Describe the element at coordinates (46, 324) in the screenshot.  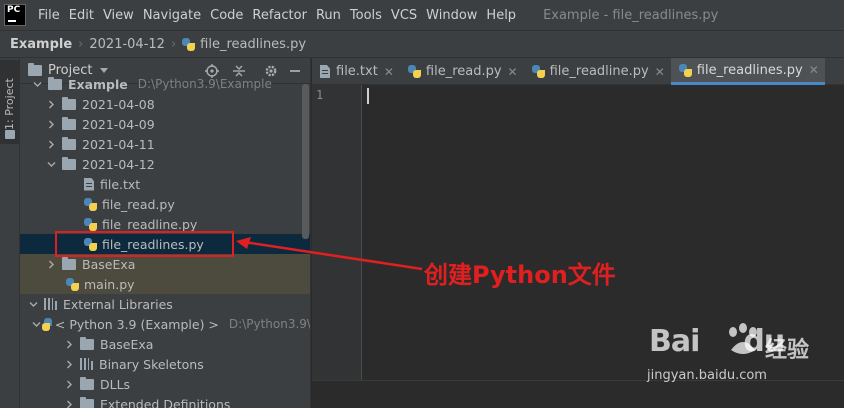
I see `python-icon` at that location.